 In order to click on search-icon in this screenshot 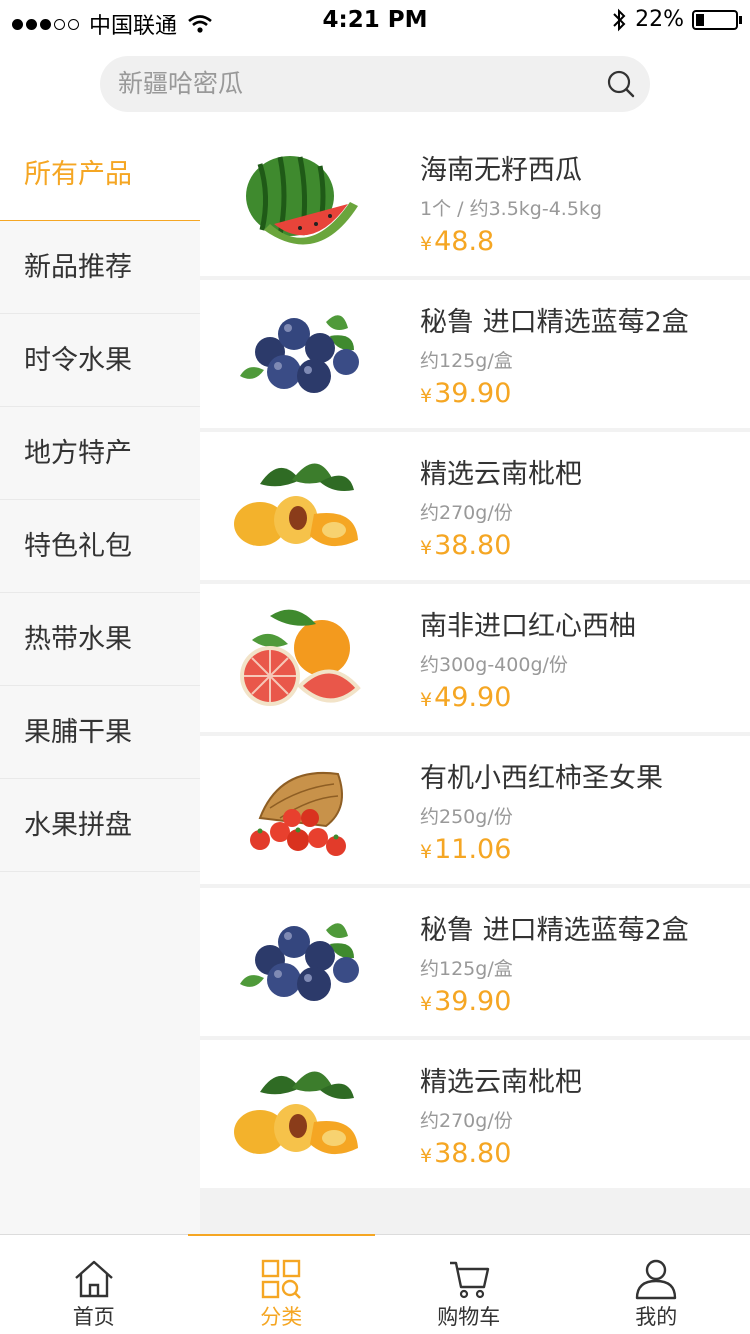, I will do `click(621, 84)`.